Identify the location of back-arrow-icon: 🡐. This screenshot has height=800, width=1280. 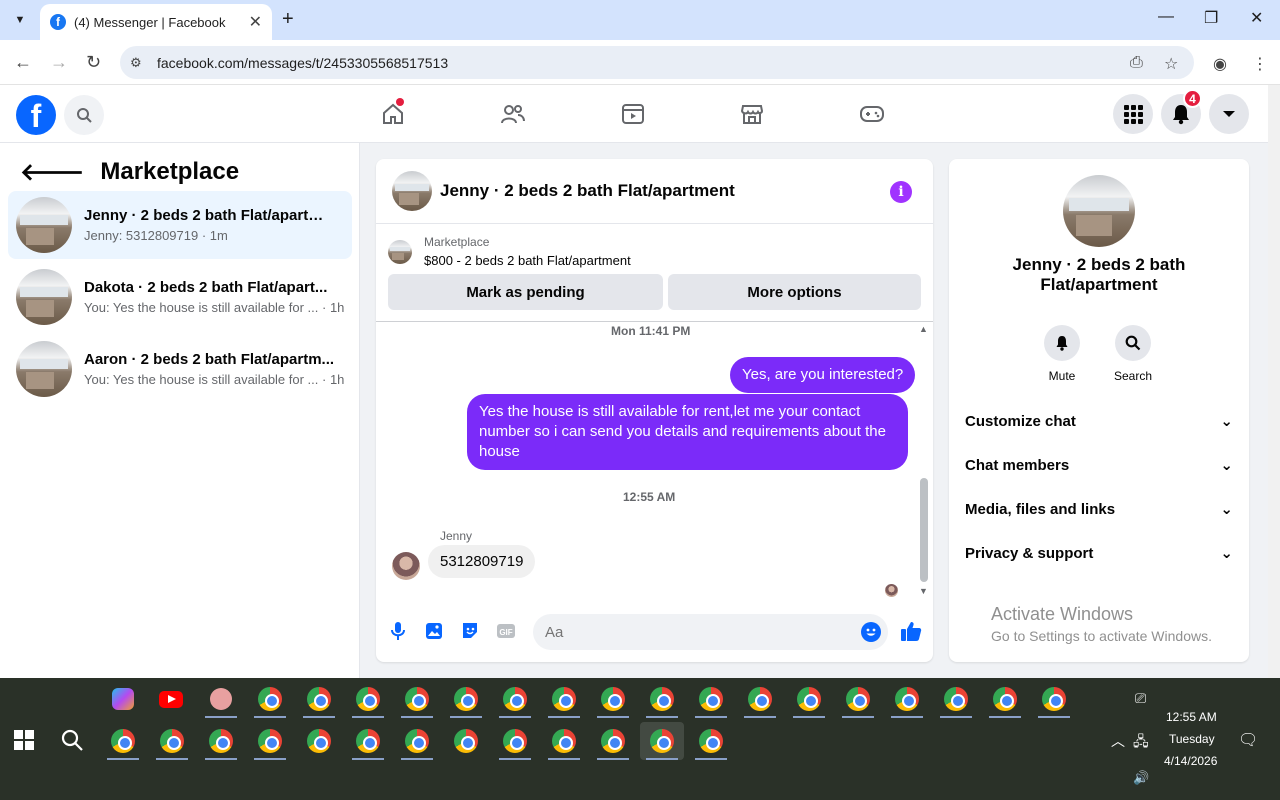
(52, 172).